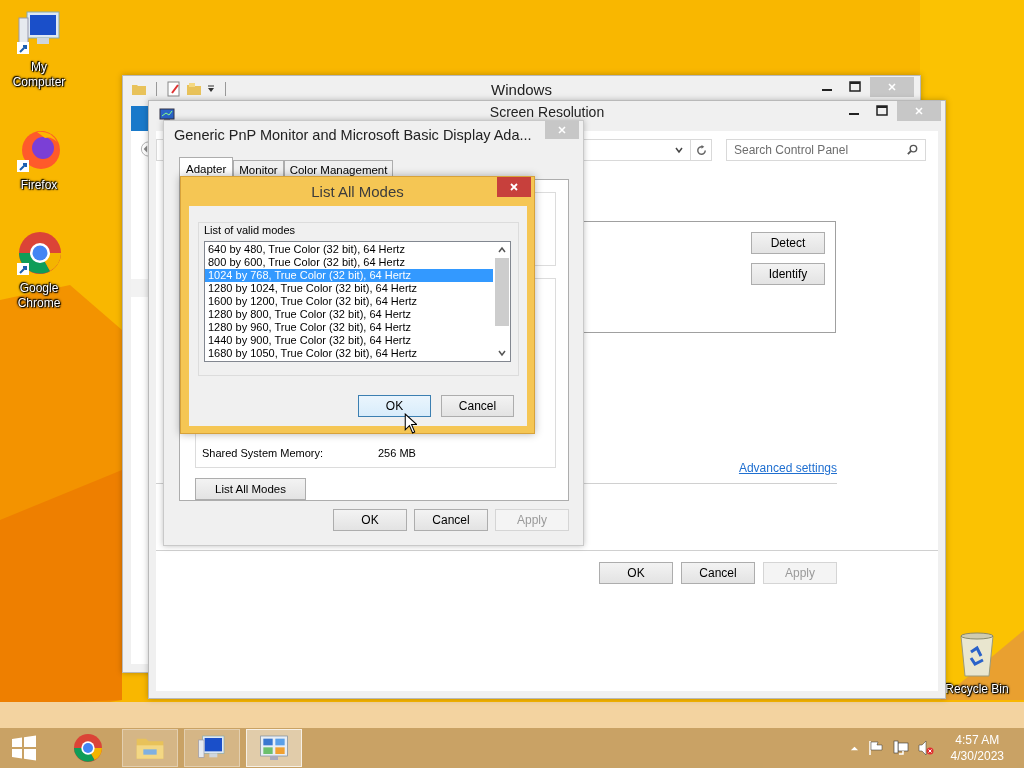  Describe the element at coordinates (349, 301) in the screenshot. I see `list-item: 1600 by 1200, True Color (32 bit), 64 Hertz` at that location.